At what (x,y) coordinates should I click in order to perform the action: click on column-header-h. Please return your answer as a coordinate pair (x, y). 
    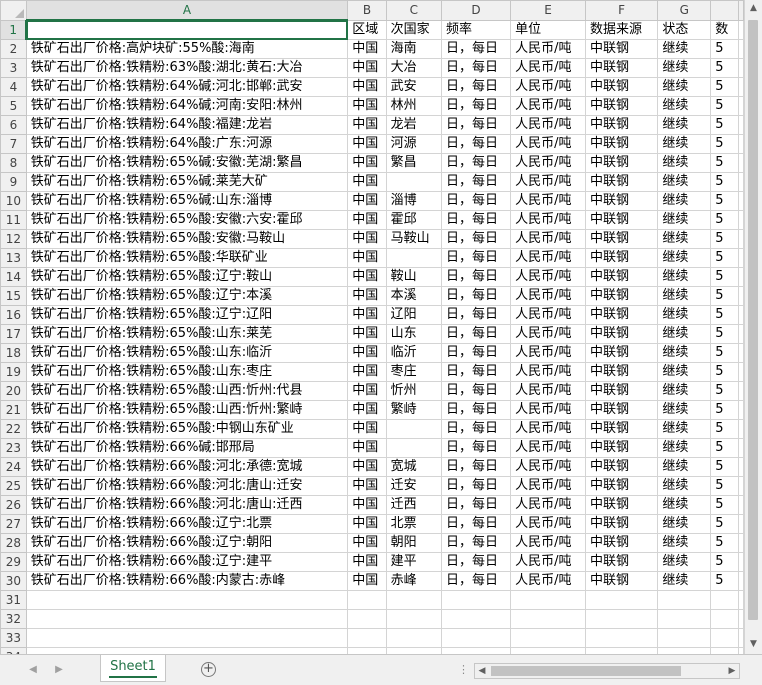
    Looking at the image, I should click on (724, 10).